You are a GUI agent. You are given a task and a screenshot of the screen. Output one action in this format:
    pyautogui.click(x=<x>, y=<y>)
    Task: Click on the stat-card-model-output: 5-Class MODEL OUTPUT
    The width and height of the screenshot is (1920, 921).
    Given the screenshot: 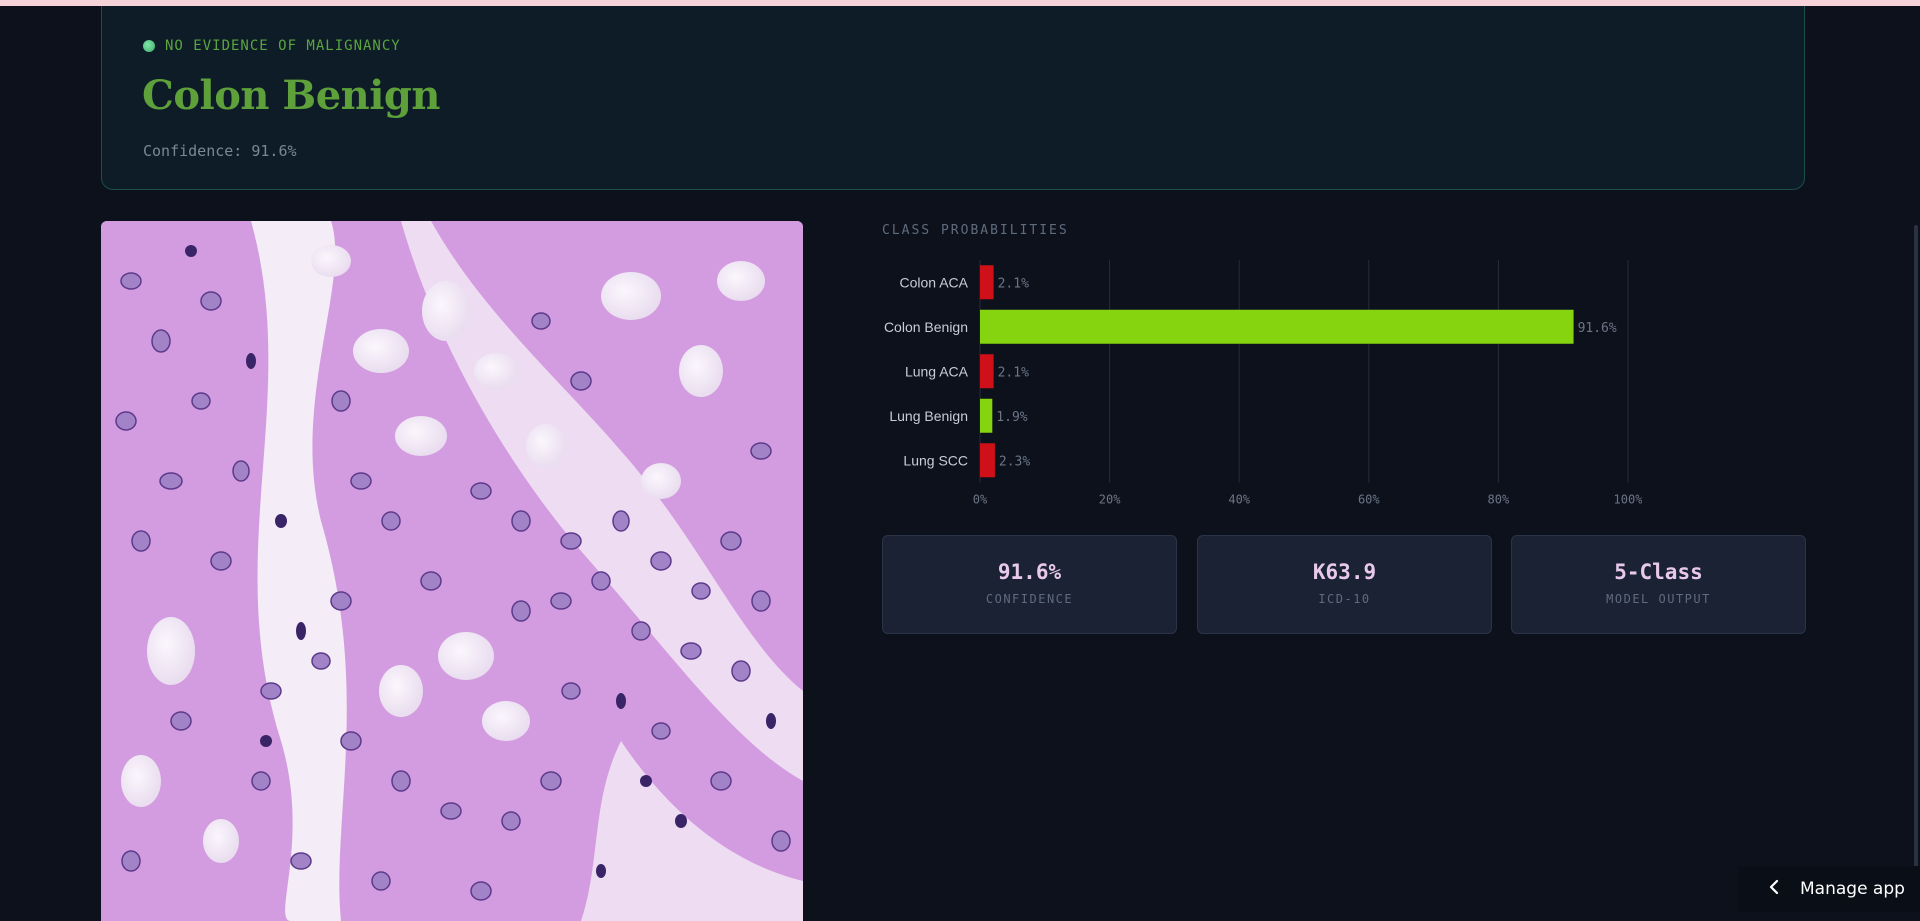 What is the action you would take?
    pyautogui.click(x=1658, y=584)
    